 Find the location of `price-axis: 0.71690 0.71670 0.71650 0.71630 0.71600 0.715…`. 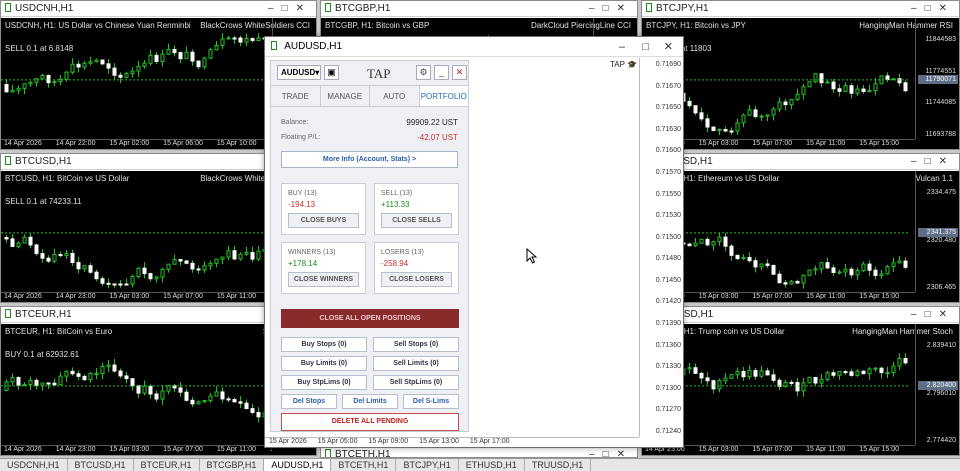

price-axis: 0.71690 0.71670 0.71650 0.71630 0.71600 0.715… is located at coordinates (661, 247).